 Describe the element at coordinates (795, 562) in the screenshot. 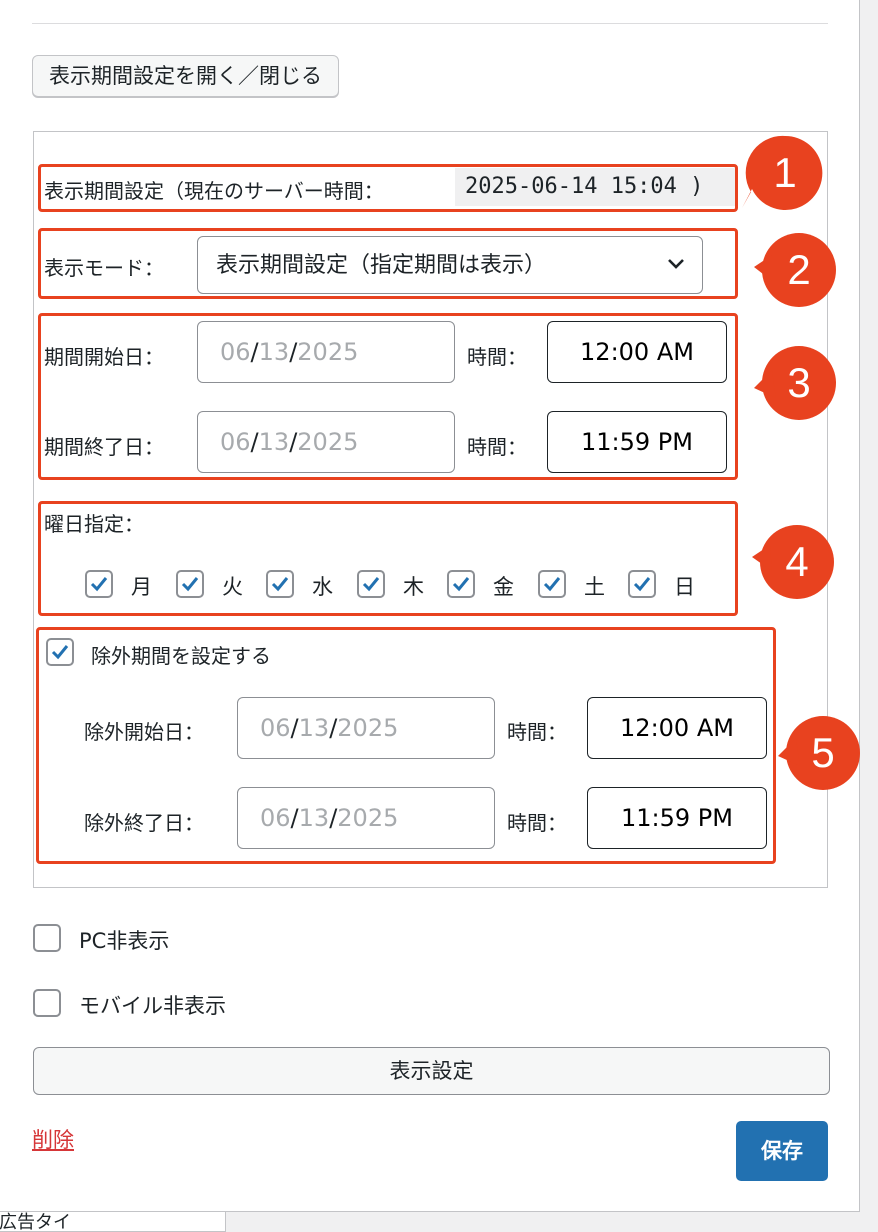

I see `callout-marker-4: 4` at that location.